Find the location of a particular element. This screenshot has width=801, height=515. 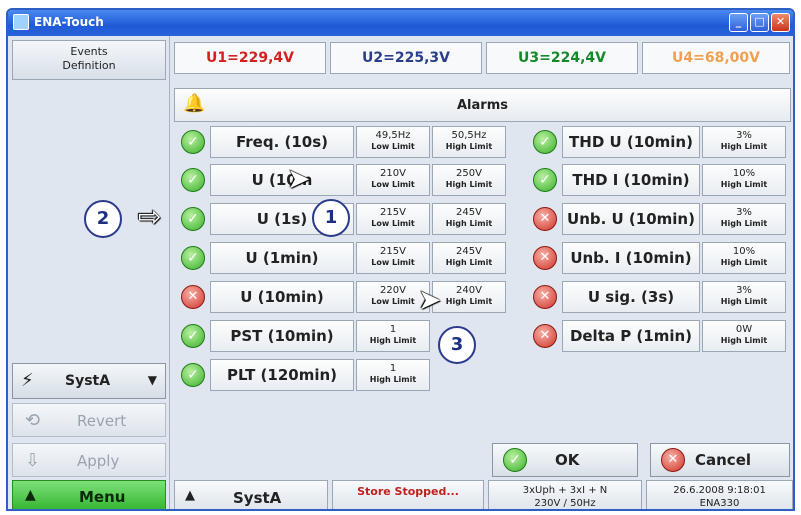

system-select: ⚡ SystA ▼ is located at coordinates (89, 381).